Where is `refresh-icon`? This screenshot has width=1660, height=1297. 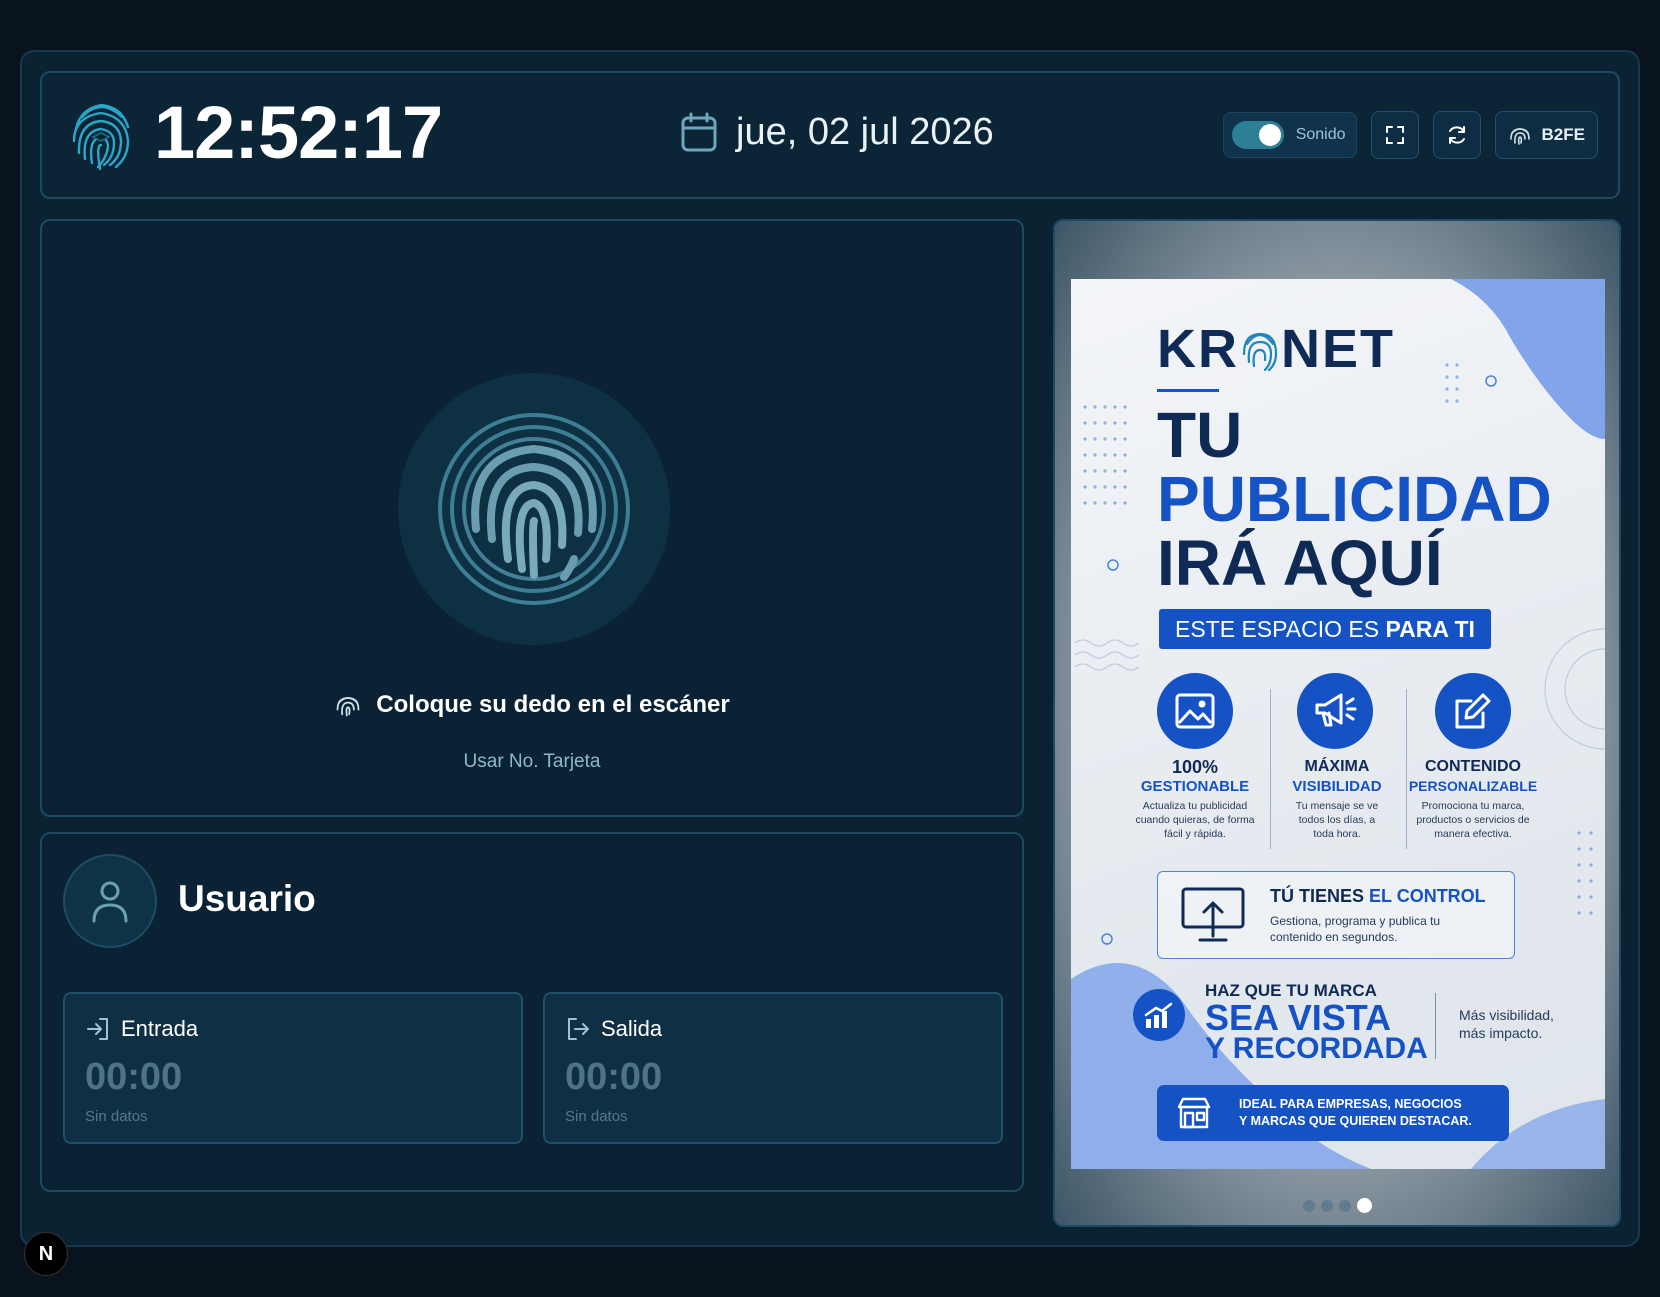
refresh-icon is located at coordinates (1456, 135).